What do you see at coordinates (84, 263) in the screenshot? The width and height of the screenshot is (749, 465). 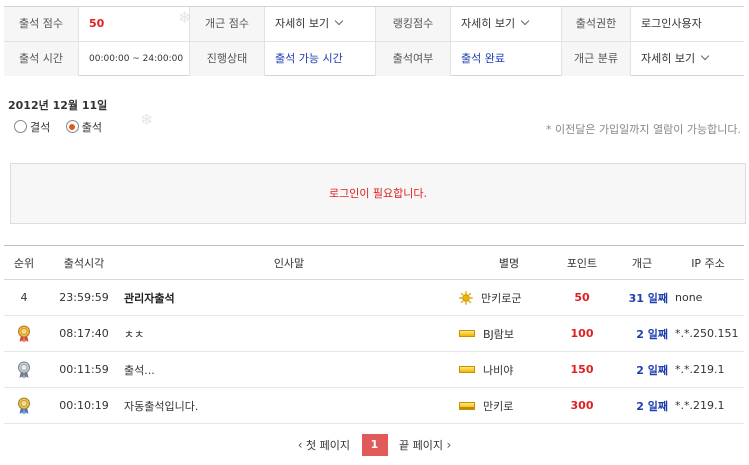 I see `header-time: 출석시각` at bounding box center [84, 263].